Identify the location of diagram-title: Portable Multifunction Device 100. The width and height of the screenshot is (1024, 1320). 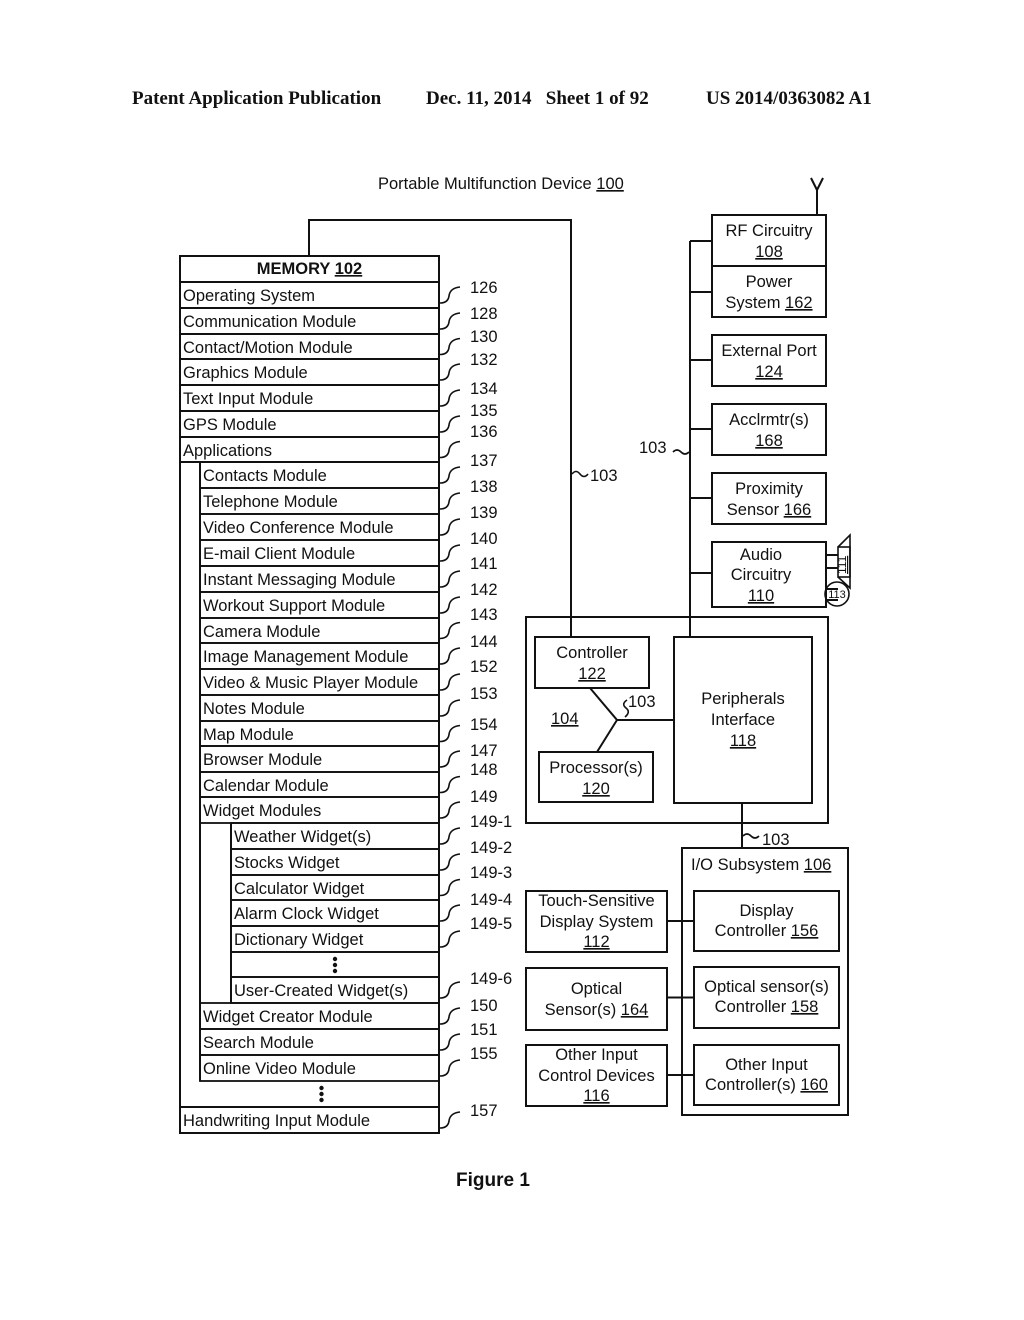
(501, 184).